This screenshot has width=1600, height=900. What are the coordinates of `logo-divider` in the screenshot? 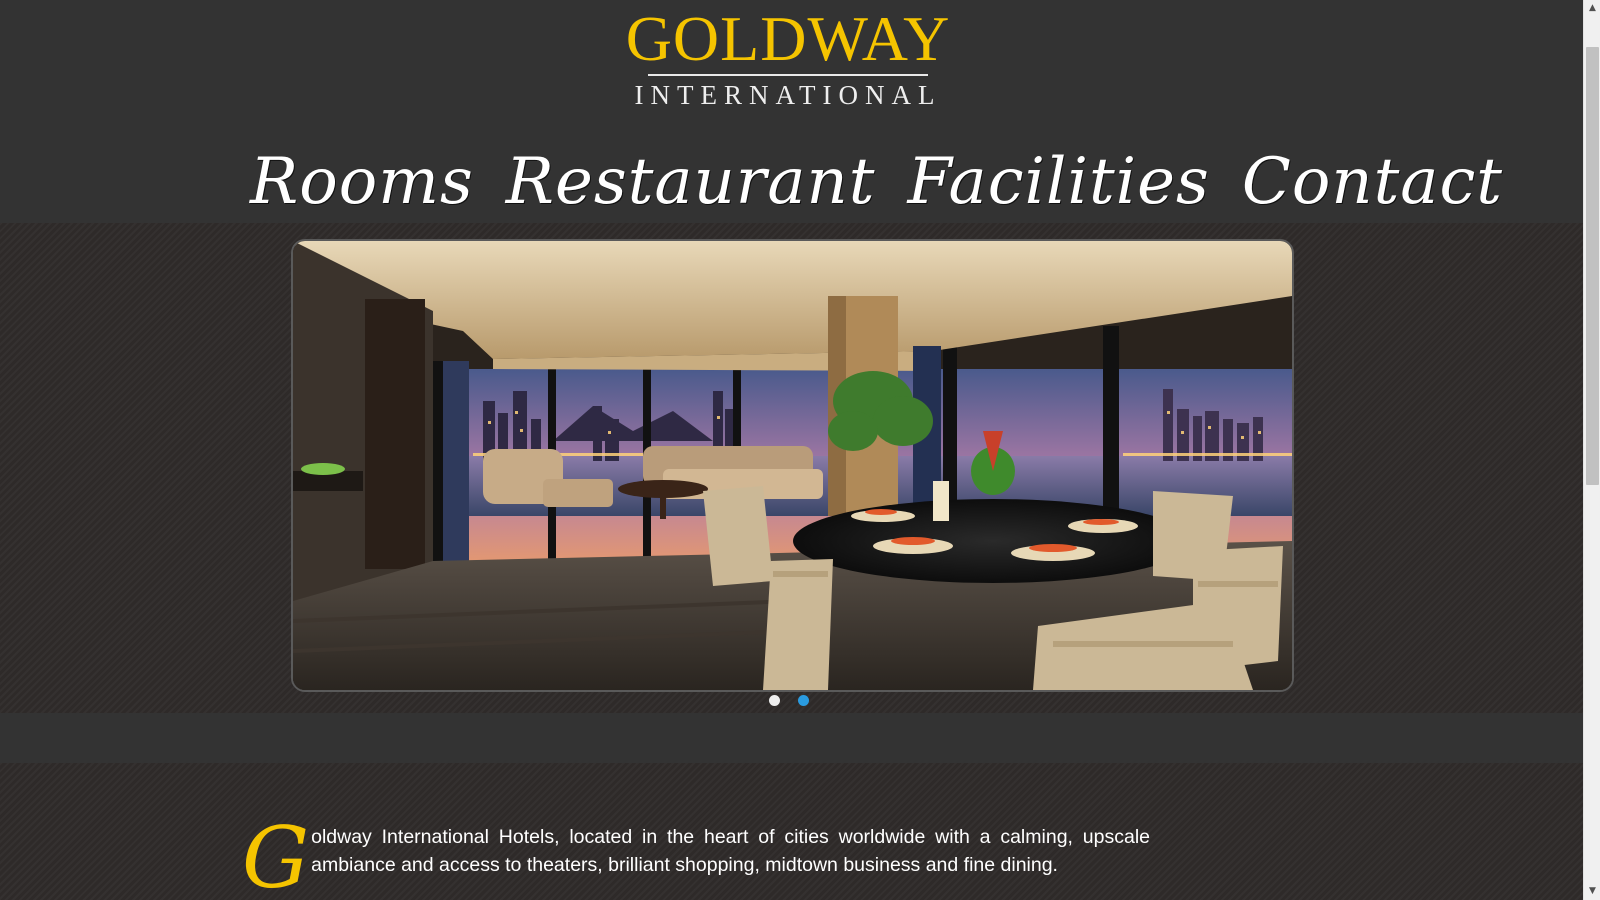 It's located at (788, 75).